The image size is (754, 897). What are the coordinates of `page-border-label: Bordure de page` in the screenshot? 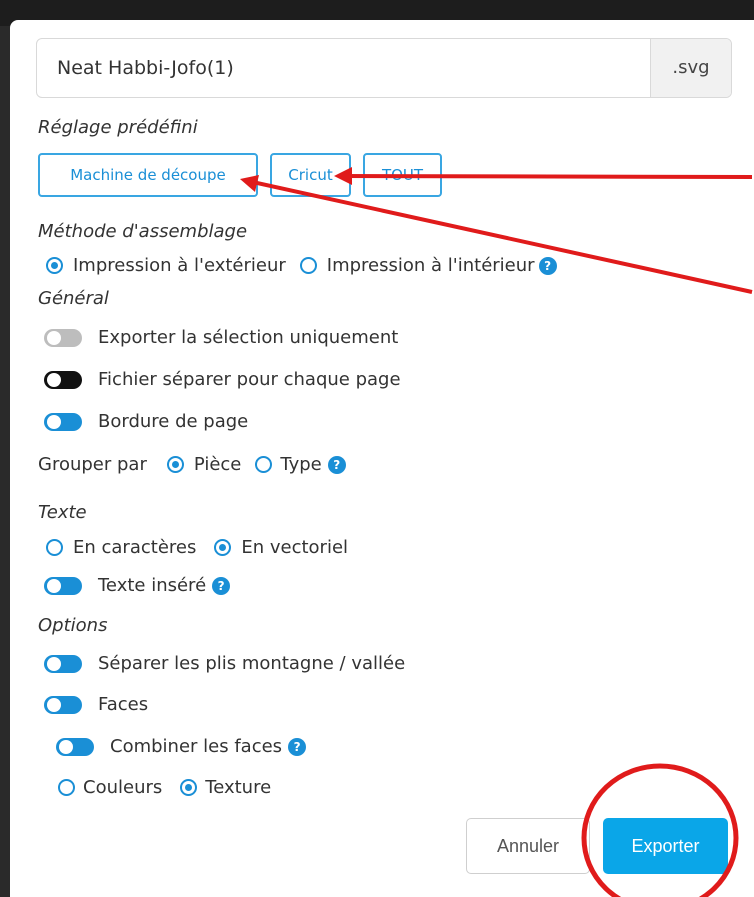 It's located at (173, 421).